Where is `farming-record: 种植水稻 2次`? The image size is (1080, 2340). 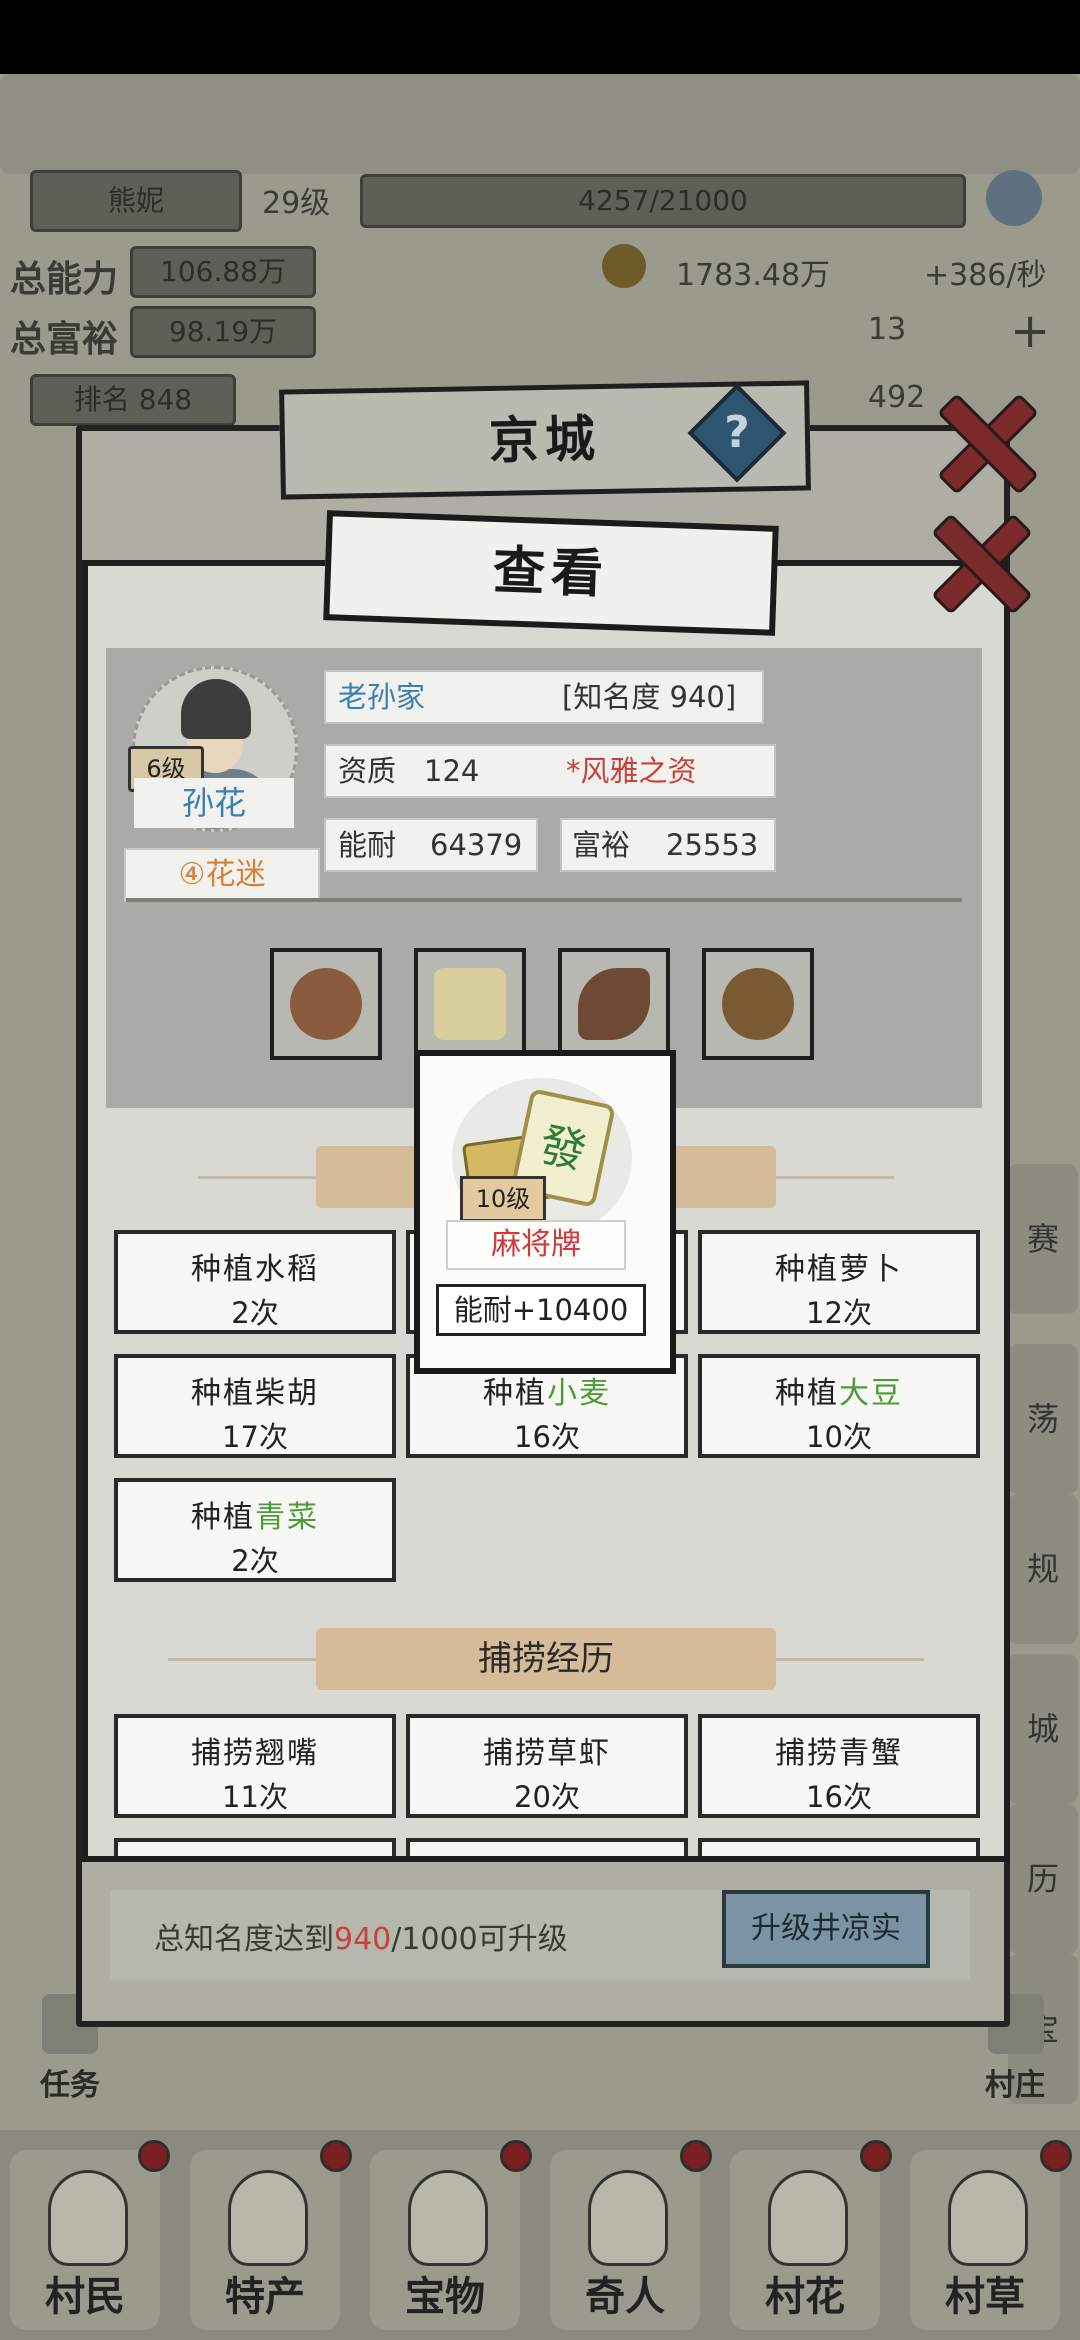 farming-record: 种植水稻 2次 is located at coordinates (255, 1282).